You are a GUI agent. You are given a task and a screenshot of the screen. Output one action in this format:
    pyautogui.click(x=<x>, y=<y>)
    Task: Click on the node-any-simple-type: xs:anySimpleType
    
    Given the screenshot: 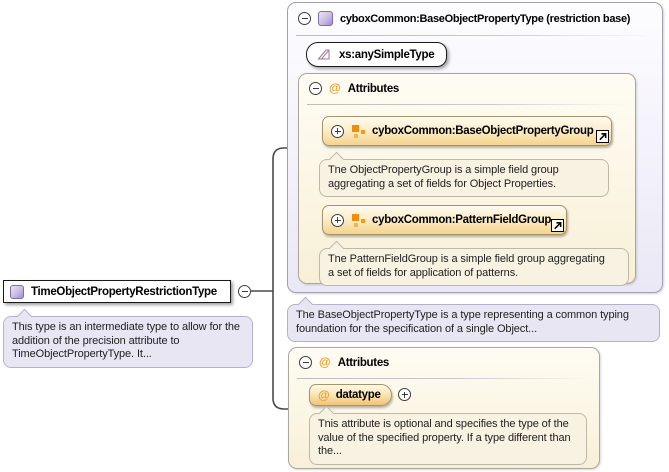 What is the action you would take?
    pyautogui.click(x=377, y=54)
    